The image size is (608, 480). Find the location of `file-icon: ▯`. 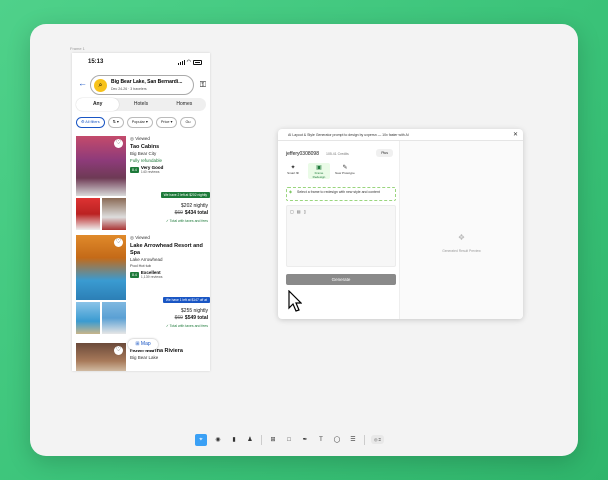

file-icon: ▯ is located at coordinates (305, 211).